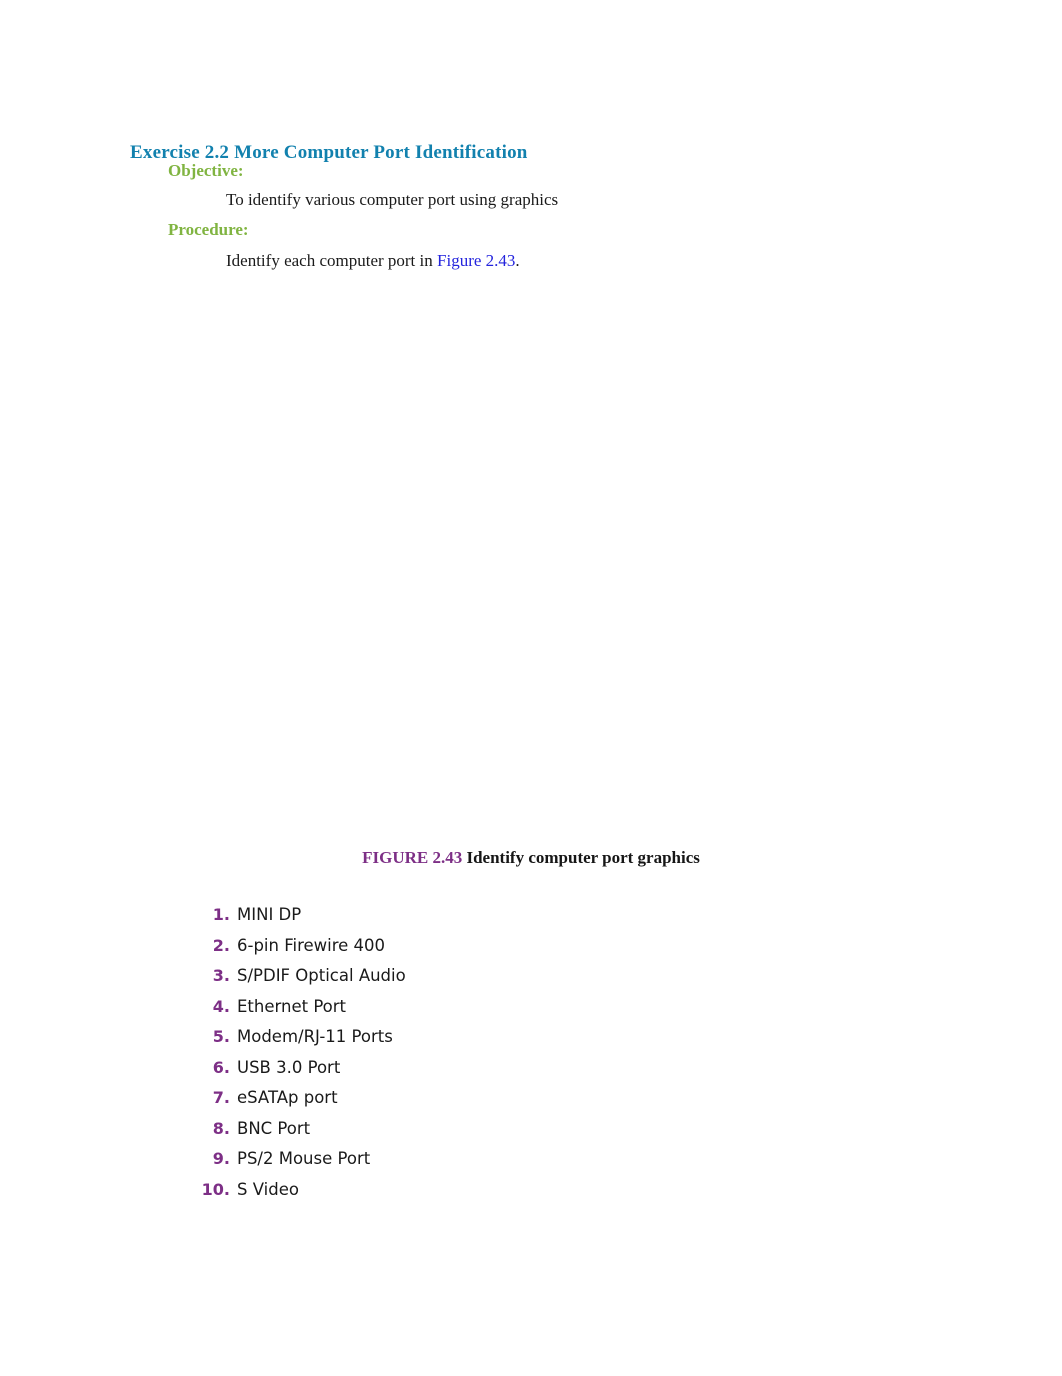 This screenshot has height=1376, width=1062. What do you see at coordinates (269, 914) in the screenshot?
I see `list-item-label: MINI DP` at bounding box center [269, 914].